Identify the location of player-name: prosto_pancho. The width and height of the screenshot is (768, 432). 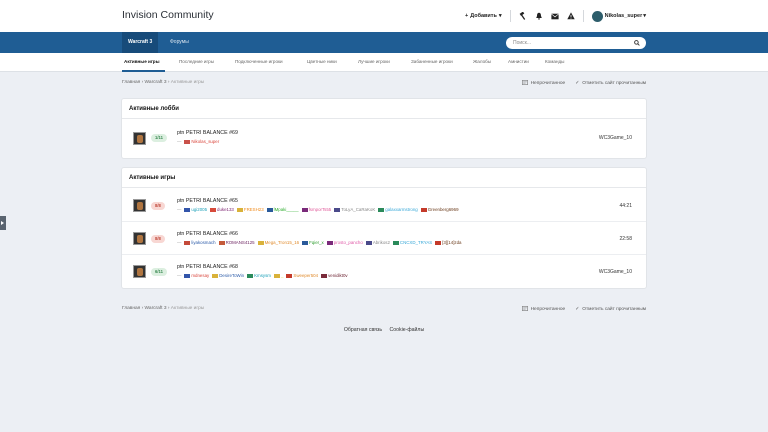
(348, 242).